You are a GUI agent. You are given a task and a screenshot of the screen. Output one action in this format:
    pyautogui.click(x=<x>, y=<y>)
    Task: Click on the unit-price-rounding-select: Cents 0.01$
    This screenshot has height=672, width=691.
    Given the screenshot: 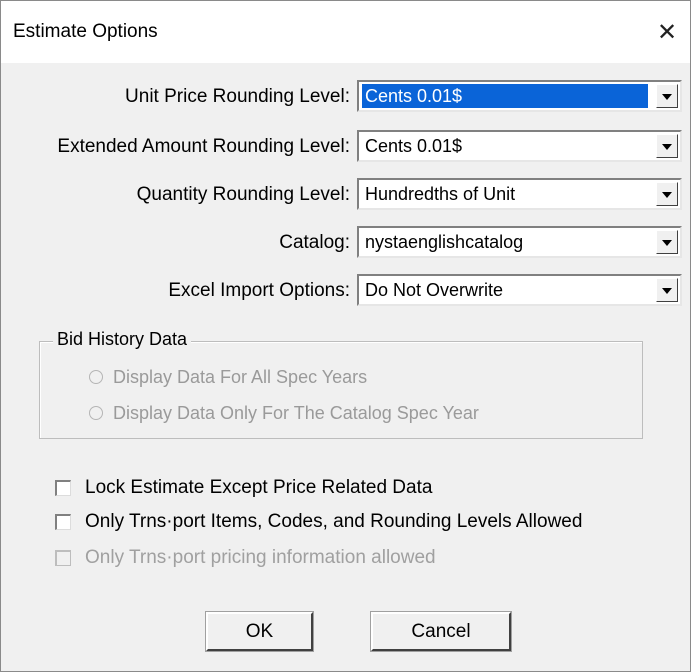 What is the action you would take?
    pyautogui.click(x=519, y=96)
    